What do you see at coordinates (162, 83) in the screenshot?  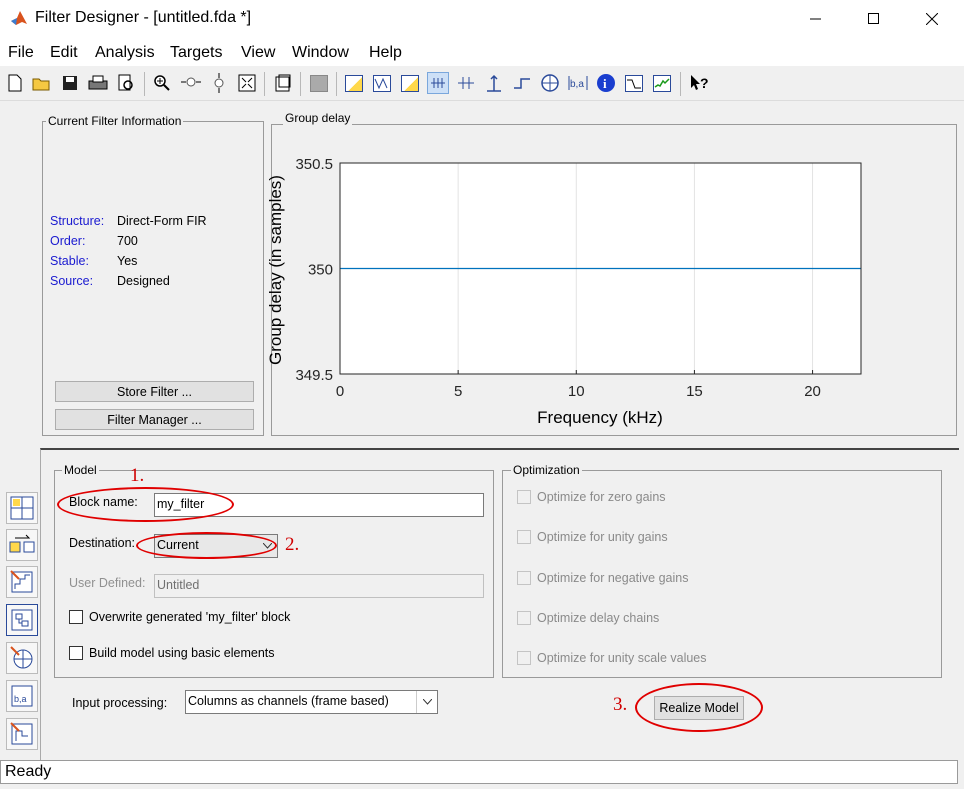 I see `zoom-in-icon` at bounding box center [162, 83].